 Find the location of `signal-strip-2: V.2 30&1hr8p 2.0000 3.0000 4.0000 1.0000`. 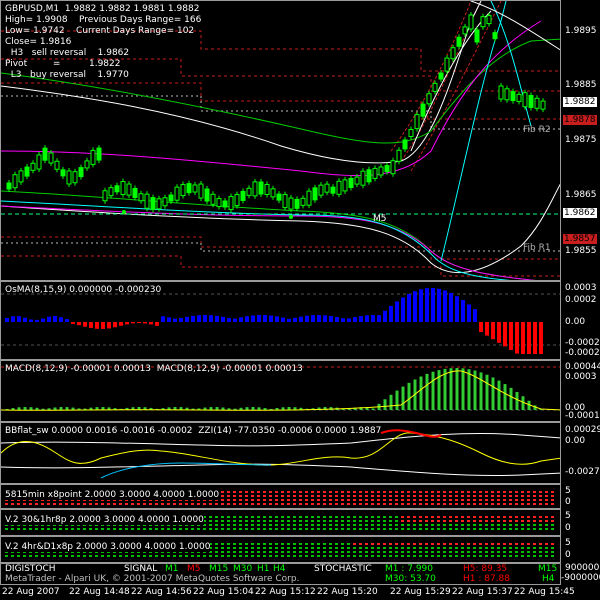

signal-strip-2: V.2 30&1hr8p 2.0000 3.0000 4.0000 1.0000 is located at coordinates (280, 522).